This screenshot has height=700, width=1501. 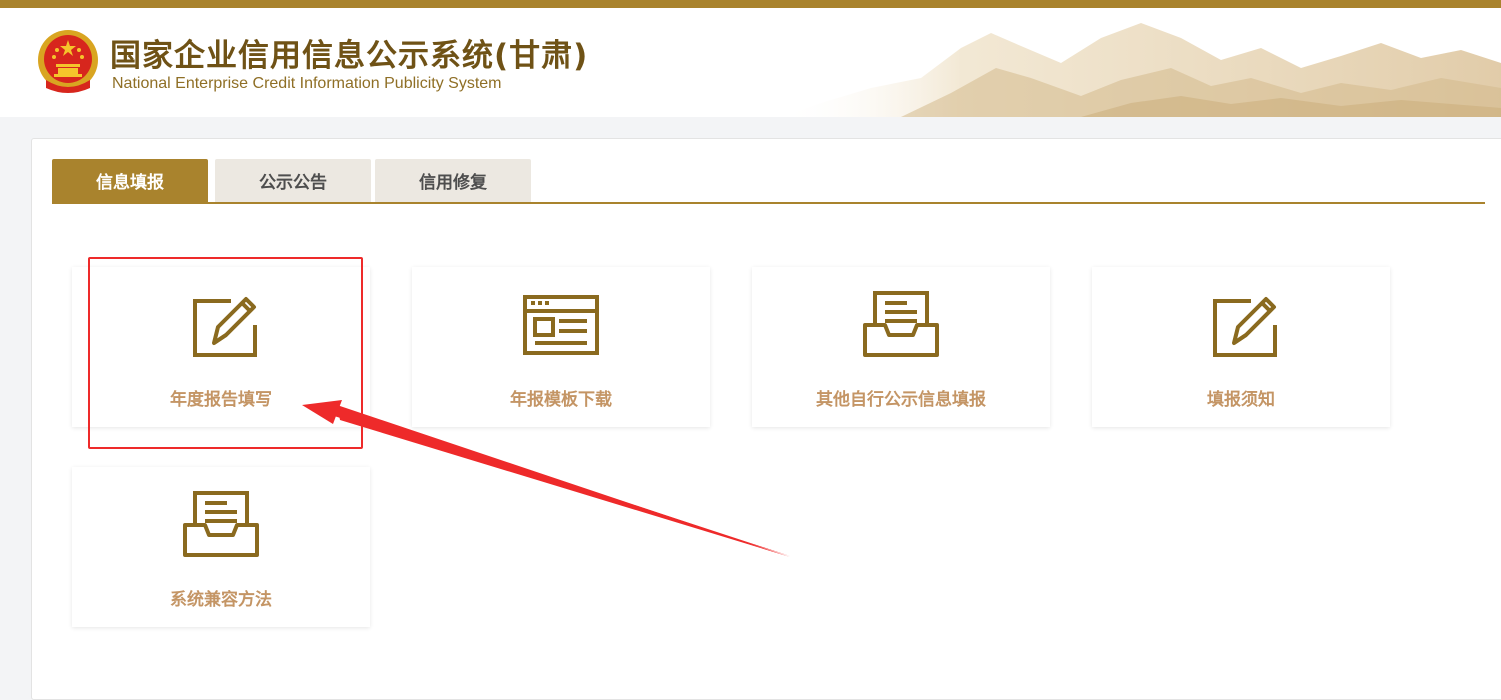 I want to click on card-filing-instructions: 填报须知, so click(x=1241, y=347).